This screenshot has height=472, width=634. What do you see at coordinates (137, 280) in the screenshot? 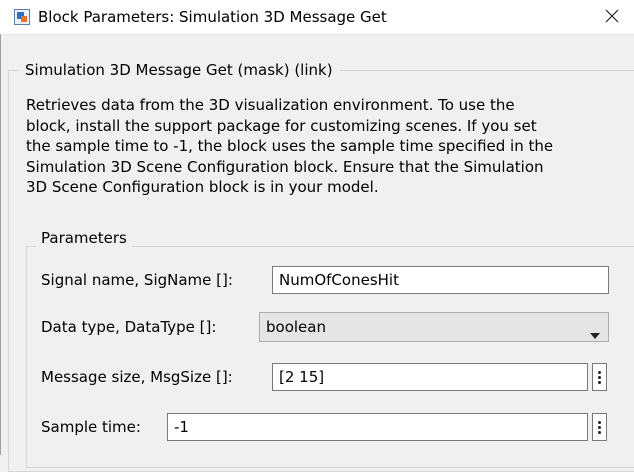
I see `signal-name-label: Signal name, SigName []:` at bounding box center [137, 280].